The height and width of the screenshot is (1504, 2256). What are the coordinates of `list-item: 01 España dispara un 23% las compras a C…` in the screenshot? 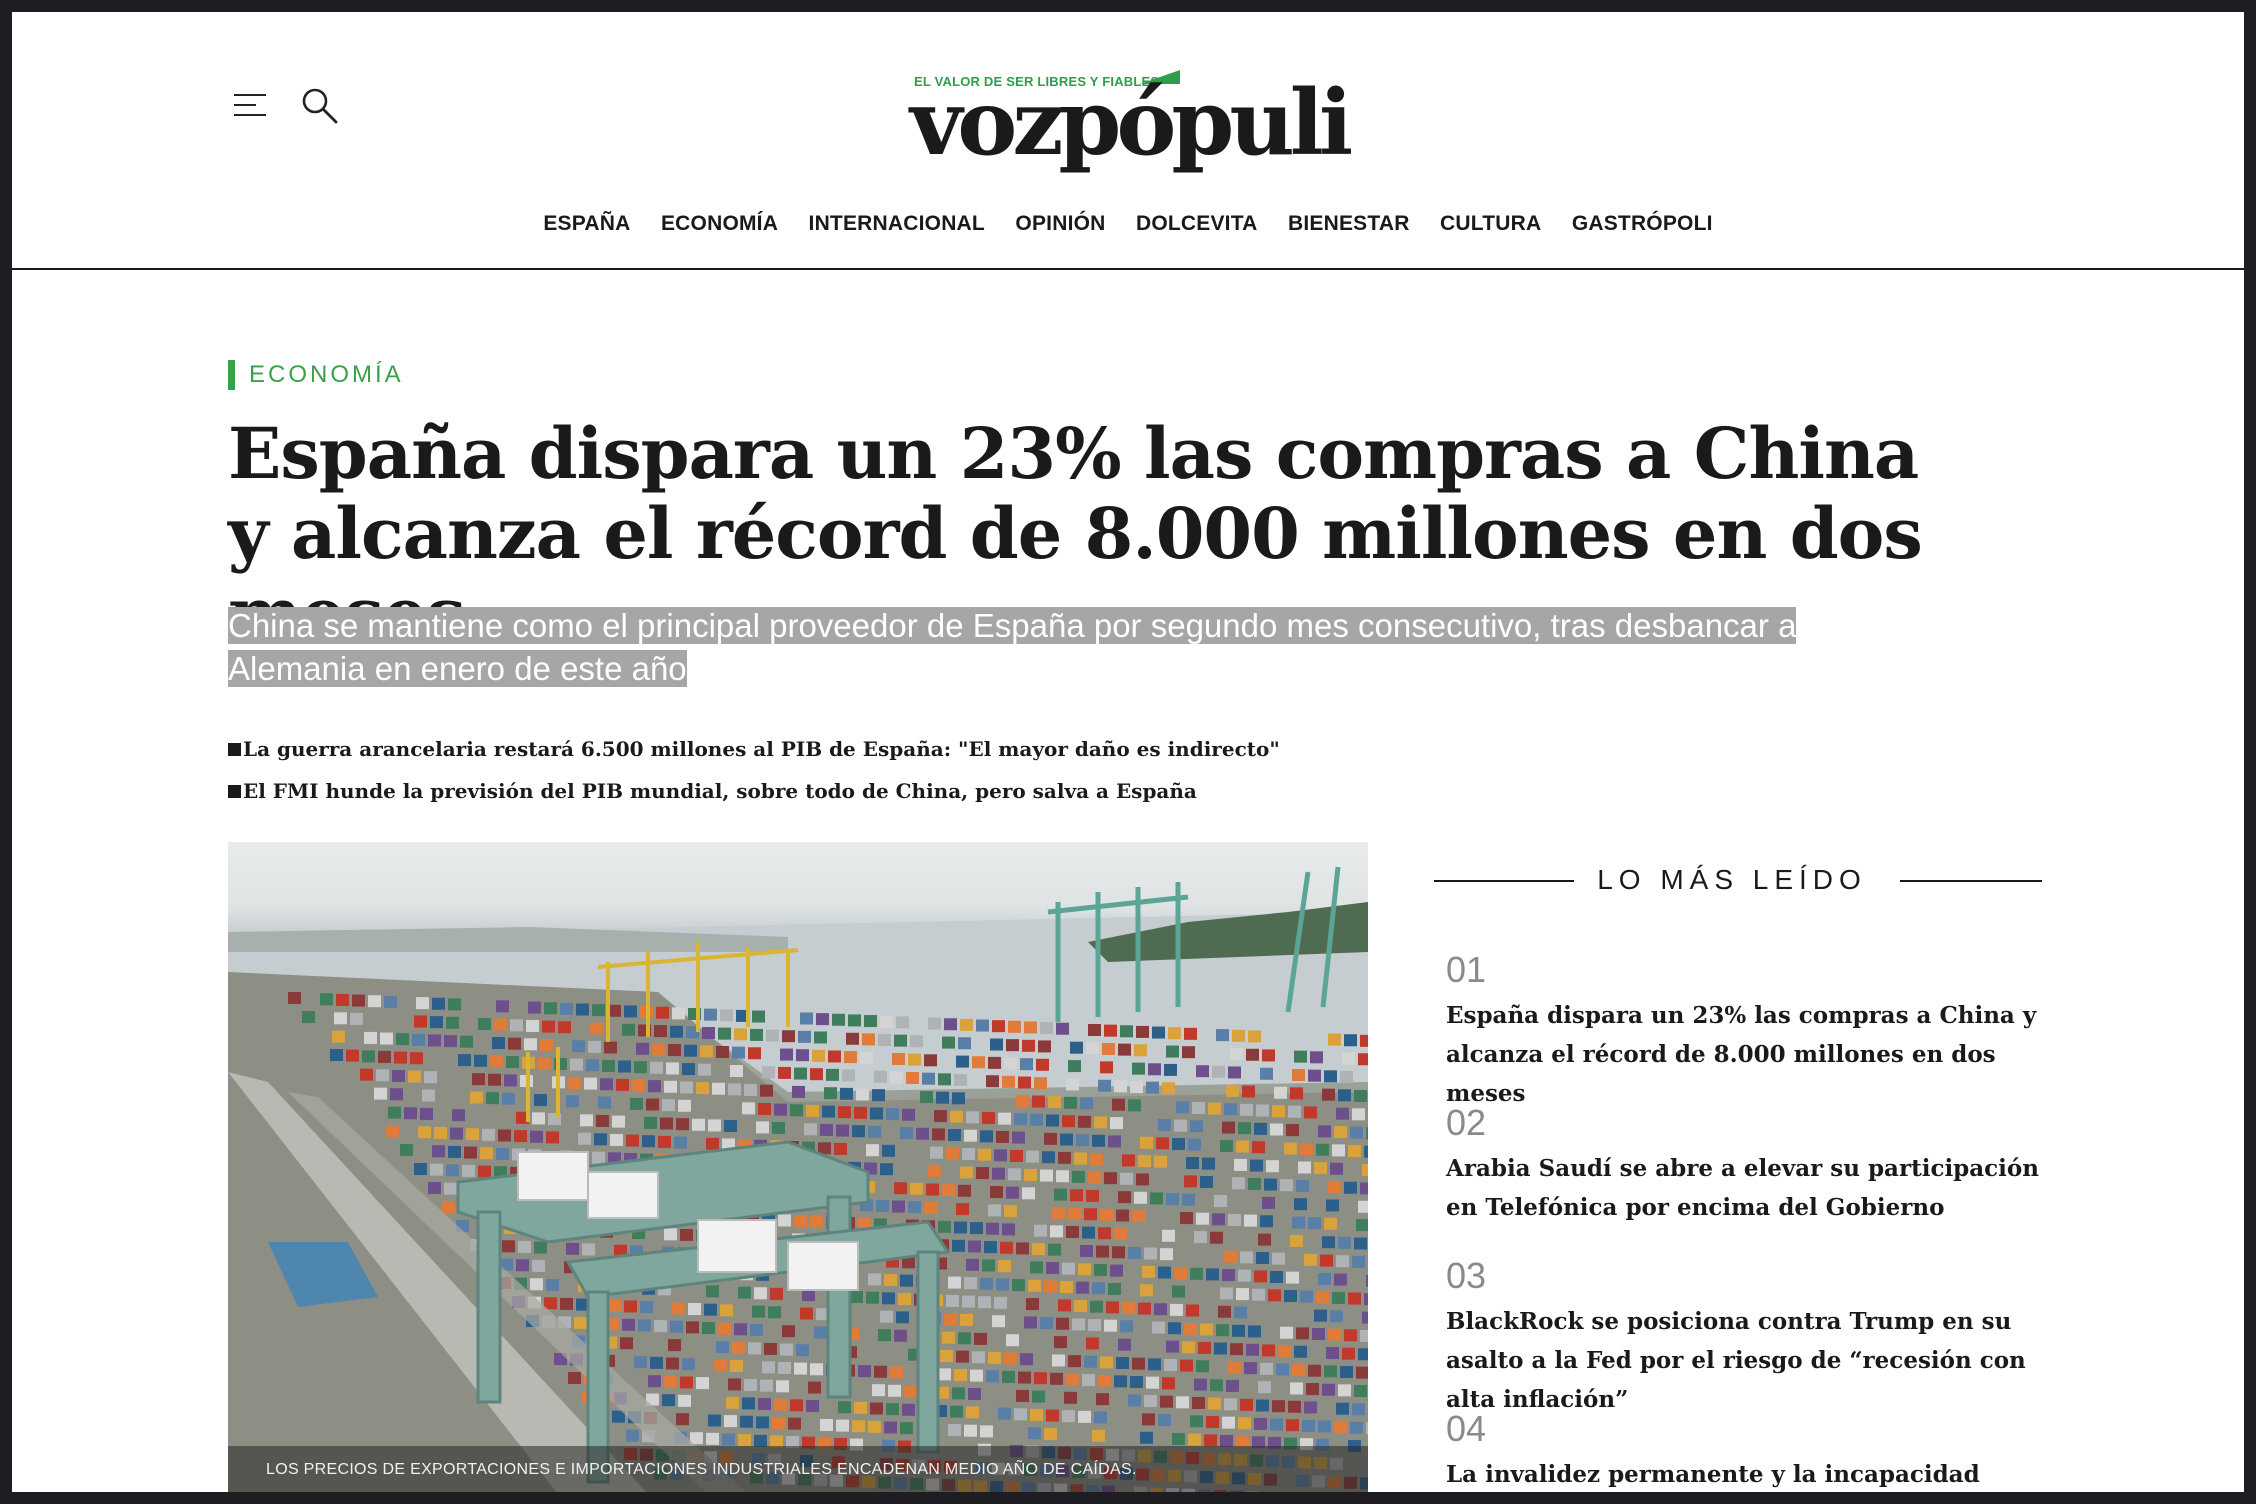 It's located at (1746, 1029).